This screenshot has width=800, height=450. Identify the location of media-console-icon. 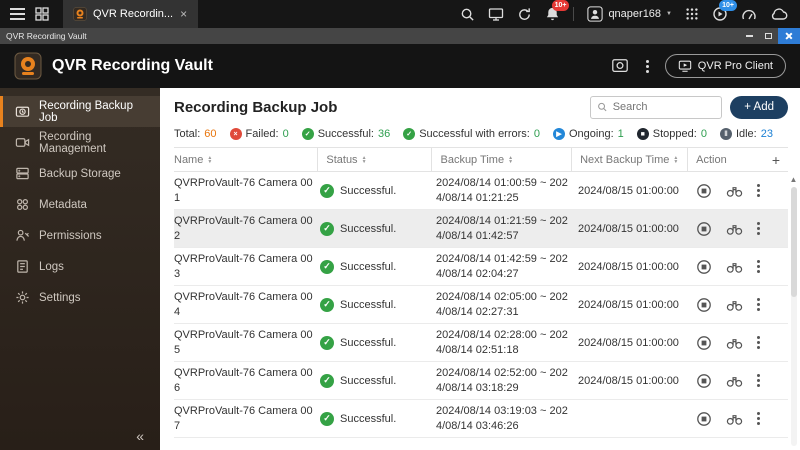
(496, 14).